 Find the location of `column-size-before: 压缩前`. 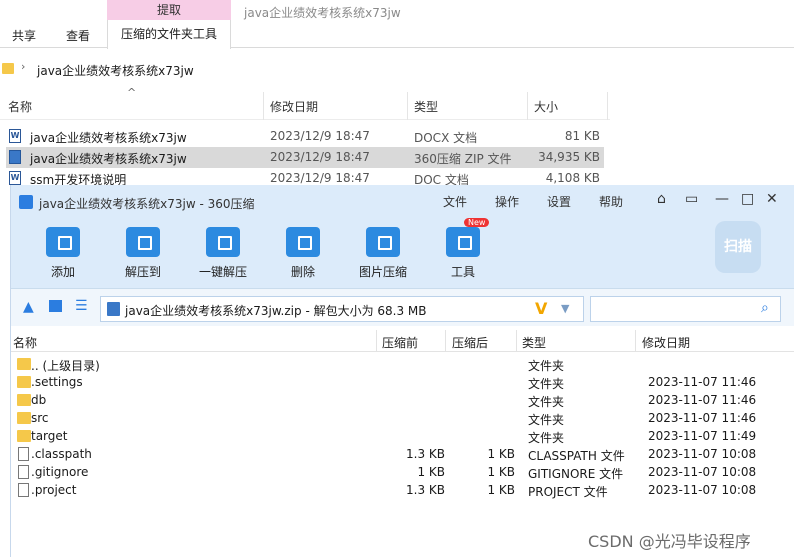

column-size-before: 压缩前 is located at coordinates (400, 342).